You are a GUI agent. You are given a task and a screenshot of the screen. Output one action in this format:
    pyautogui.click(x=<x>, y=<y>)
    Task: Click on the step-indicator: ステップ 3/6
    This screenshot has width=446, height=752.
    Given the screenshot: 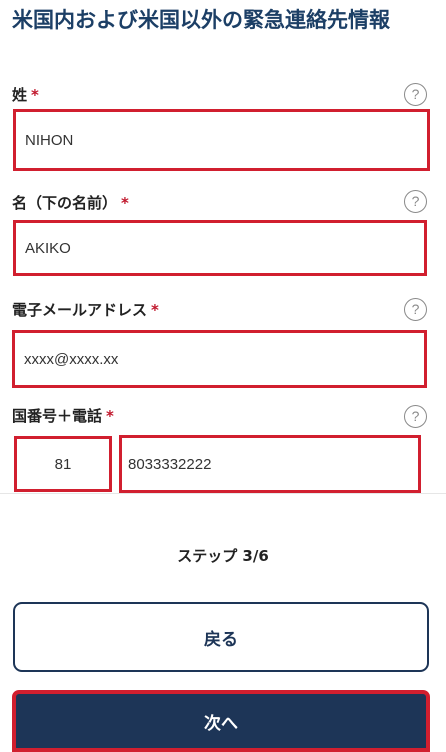 What is the action you would take?
    pyautogui.click(x=223, y=556)
    